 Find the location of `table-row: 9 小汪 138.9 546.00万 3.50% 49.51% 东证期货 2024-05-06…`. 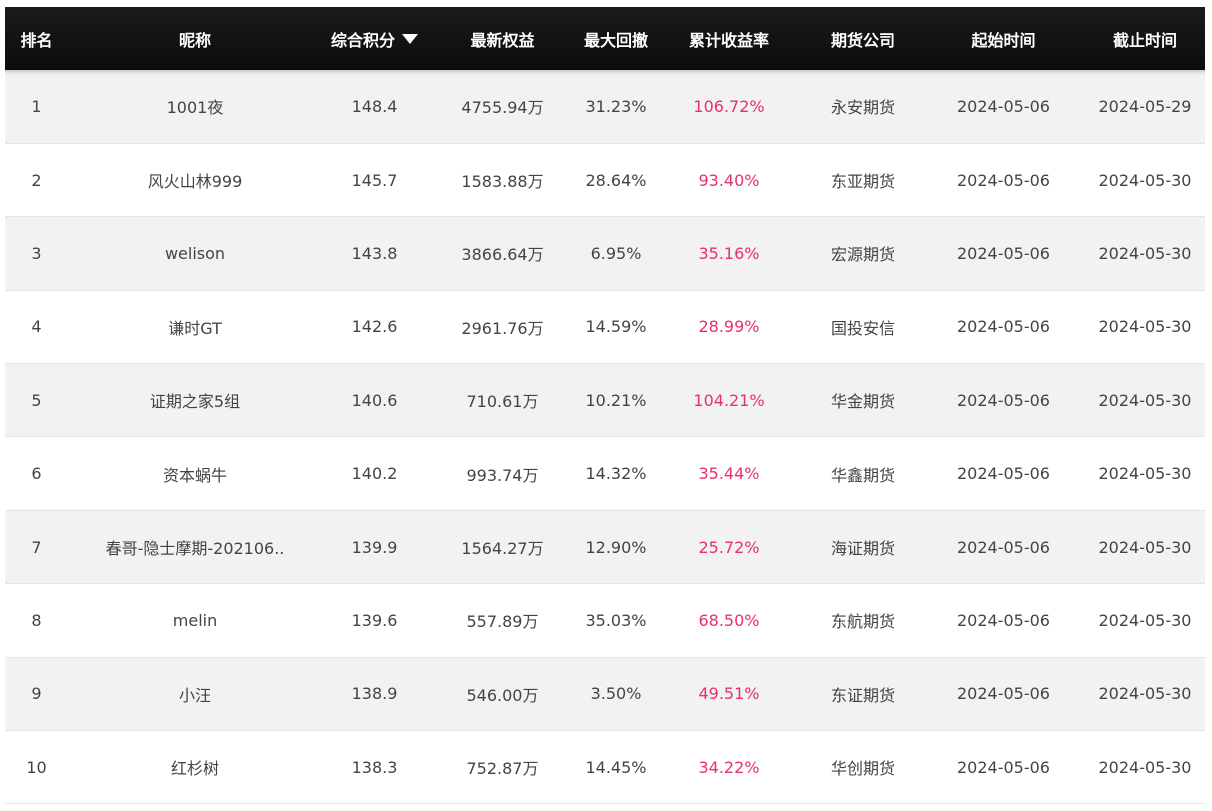

table-row: 9 小汪 138.9 546.00万 3.50% 49.51% 东证期货 2024-05-06… is located at coordinates (605, 694).